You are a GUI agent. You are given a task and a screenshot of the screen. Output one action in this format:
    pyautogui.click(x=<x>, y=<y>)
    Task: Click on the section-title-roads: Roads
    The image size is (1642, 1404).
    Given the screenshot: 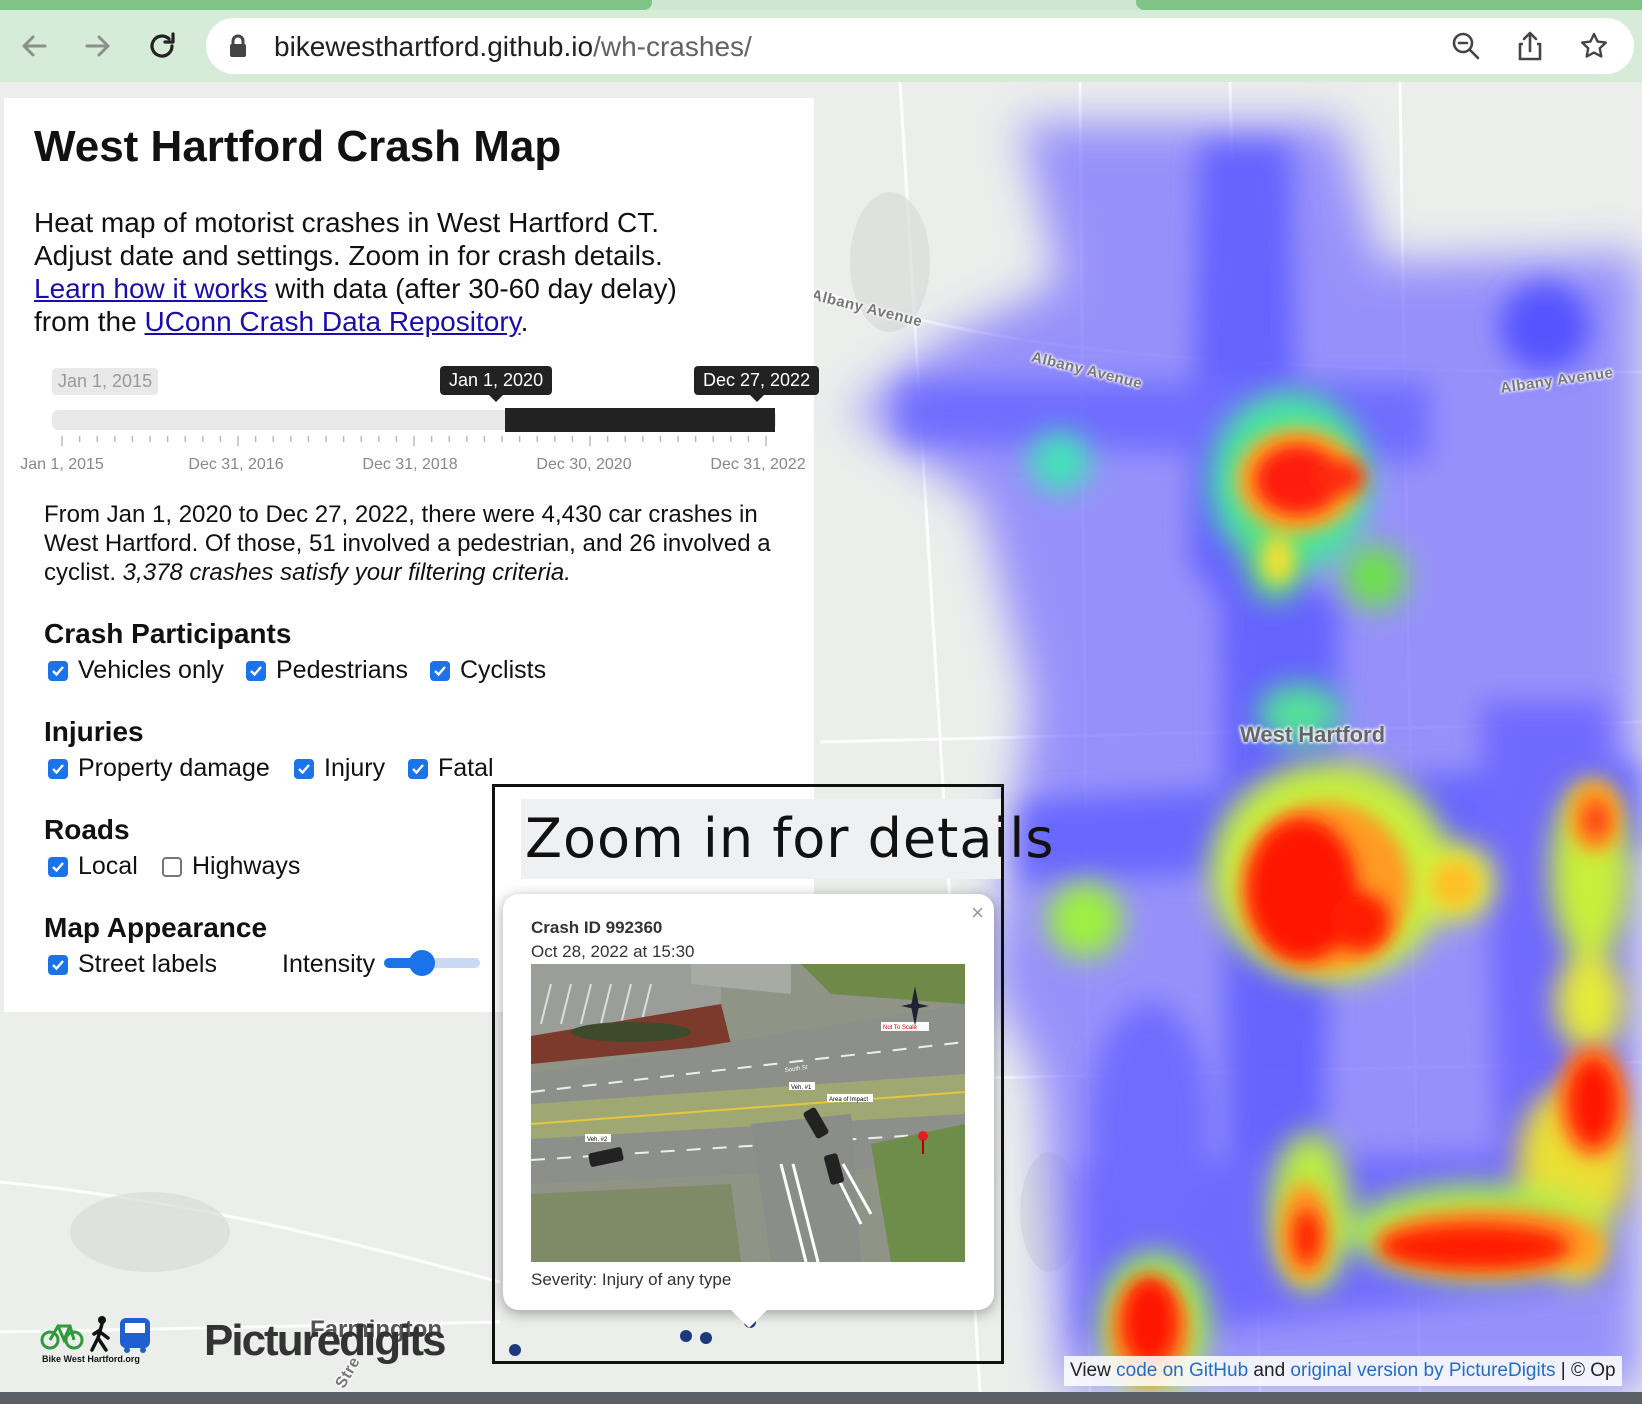 What is the action you would take?
    pyautogui.click(x=87, y=829)
    